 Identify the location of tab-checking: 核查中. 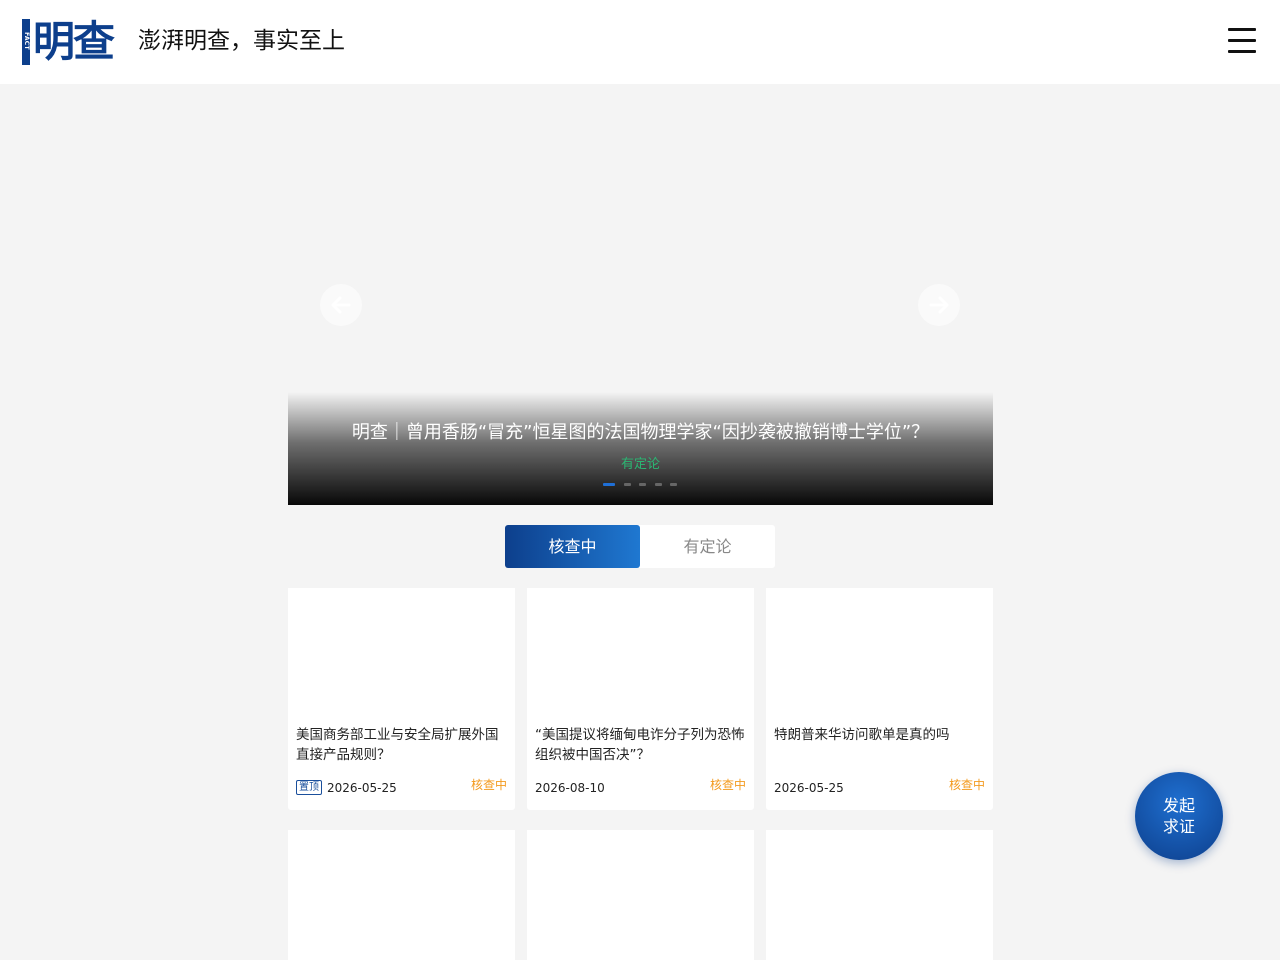
(572, 546).